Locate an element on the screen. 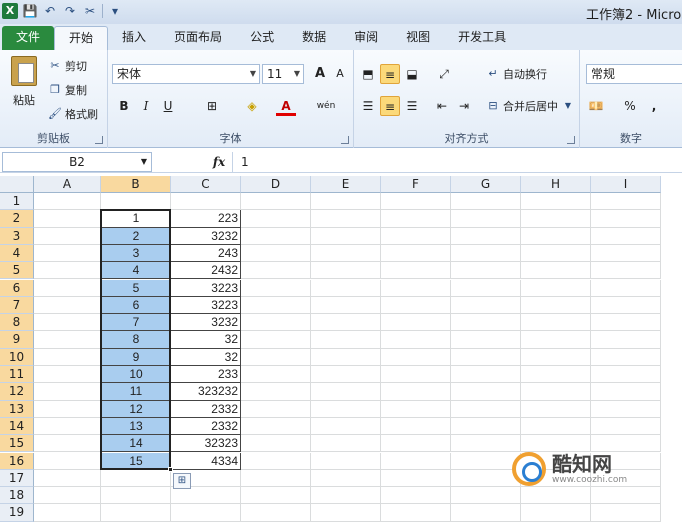 The height and width of the screenshot is (531, 682). row-header-5: 5 is located at coordinates (17, 271).